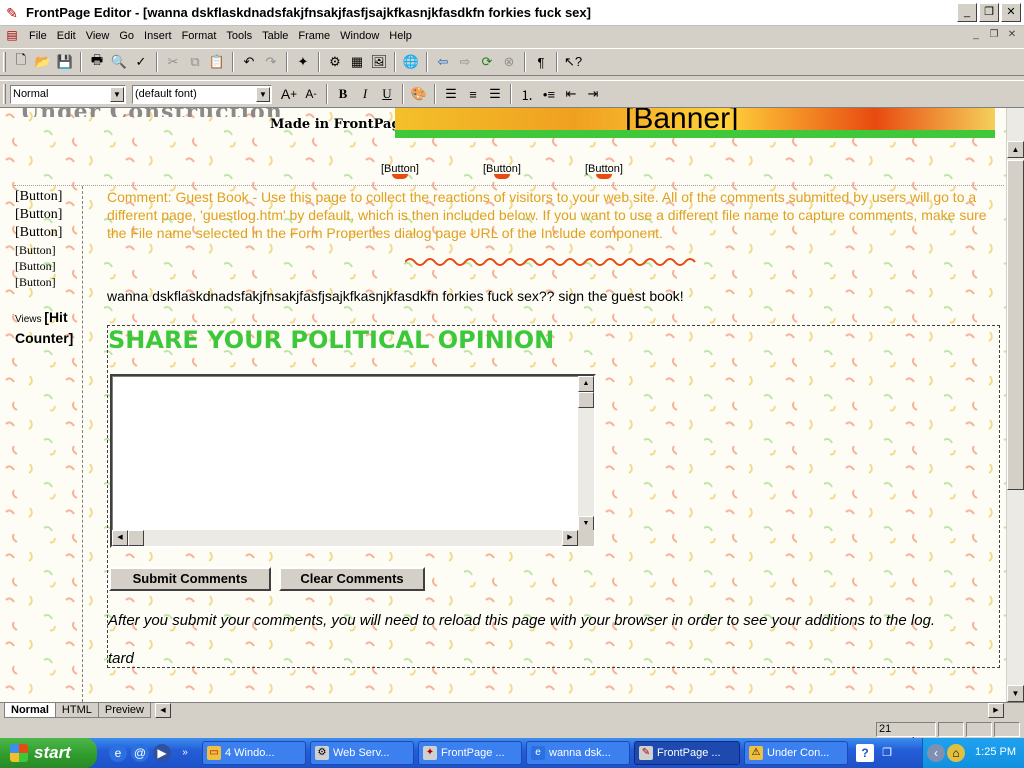  Describe the element at coordinates (527, 94) in the screenshot. I see `numbered-list-icon: ⒈` at that location.